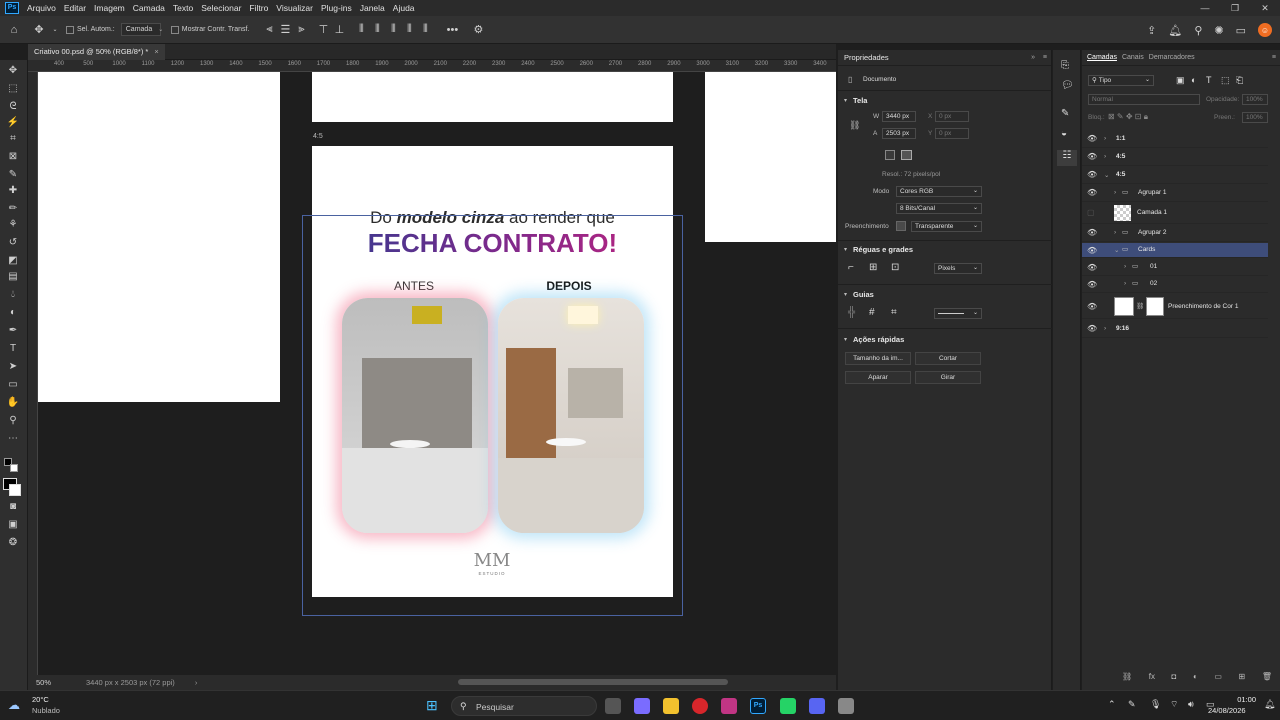 The width and height of the screenshot is (1280, 720). Describe the element at coordinates (404, 8) in the screenshot. I see `menu-ajuda: Ajuda` at that location.